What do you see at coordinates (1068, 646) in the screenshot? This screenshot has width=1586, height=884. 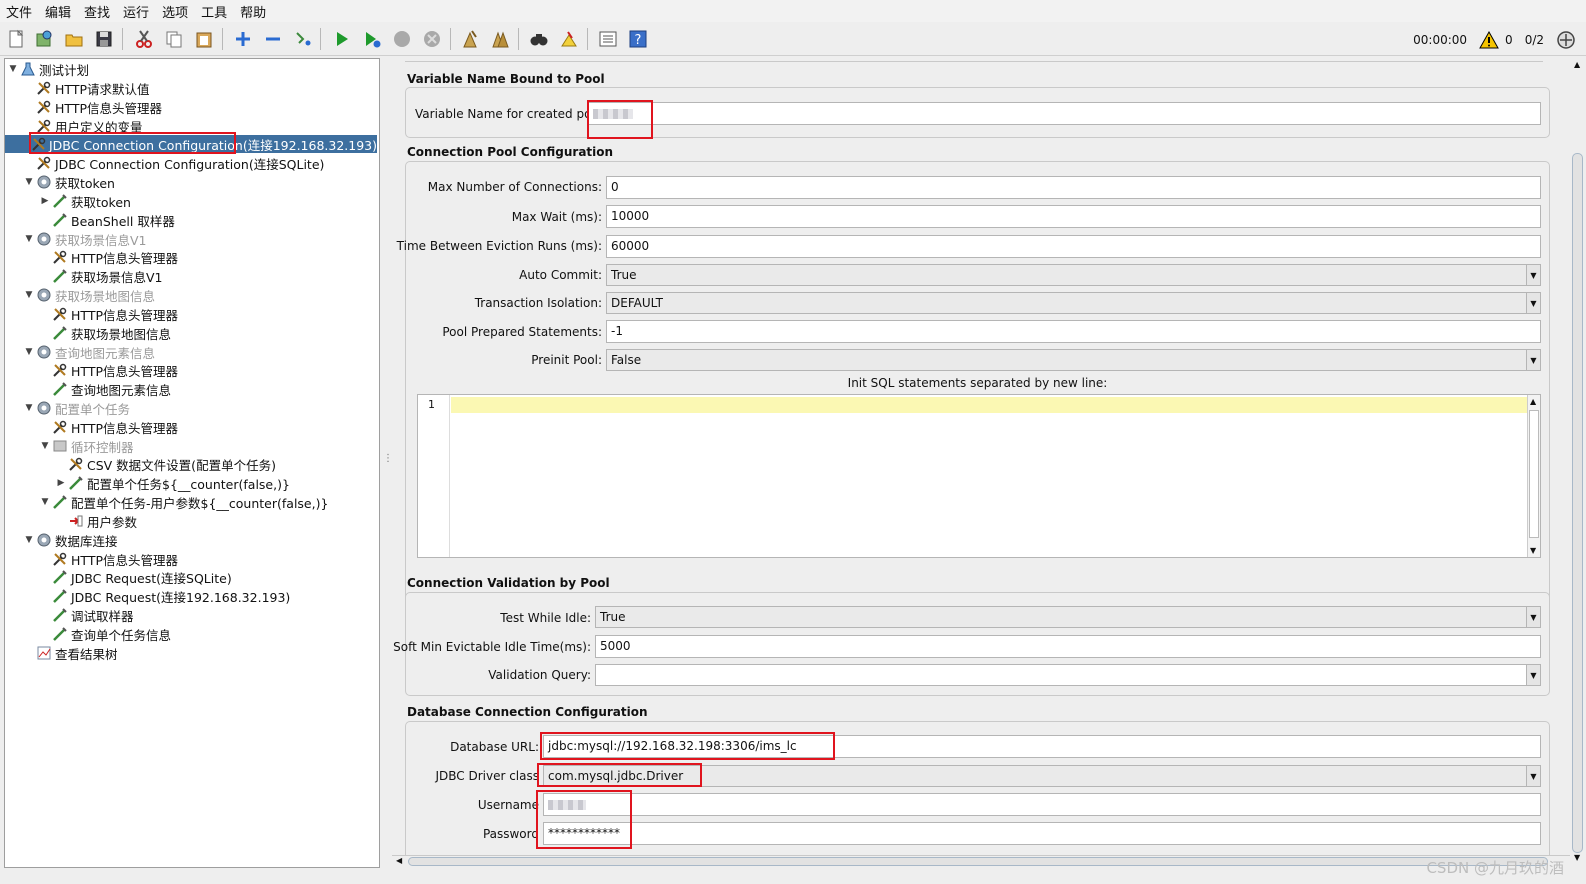 I see `soft-min-idle-input: 5000` at bounding box center [1068, 646].